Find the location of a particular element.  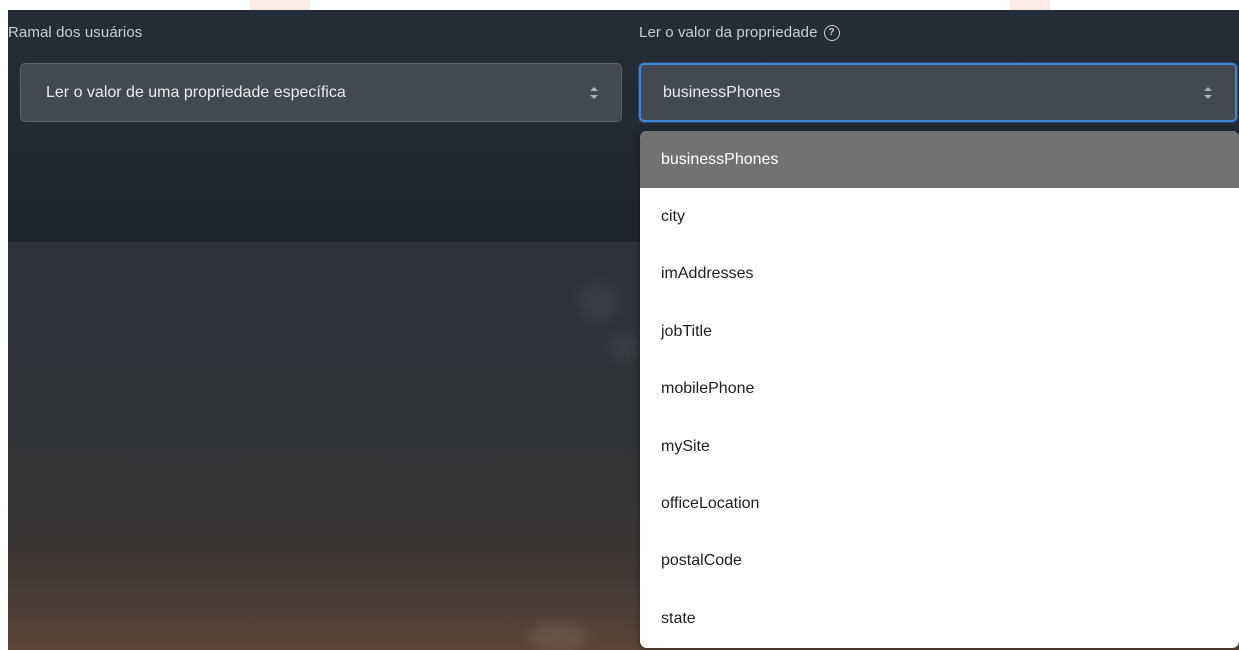

property-label-text: Ler o valor da propriedade is located at coordinates (728, 32).